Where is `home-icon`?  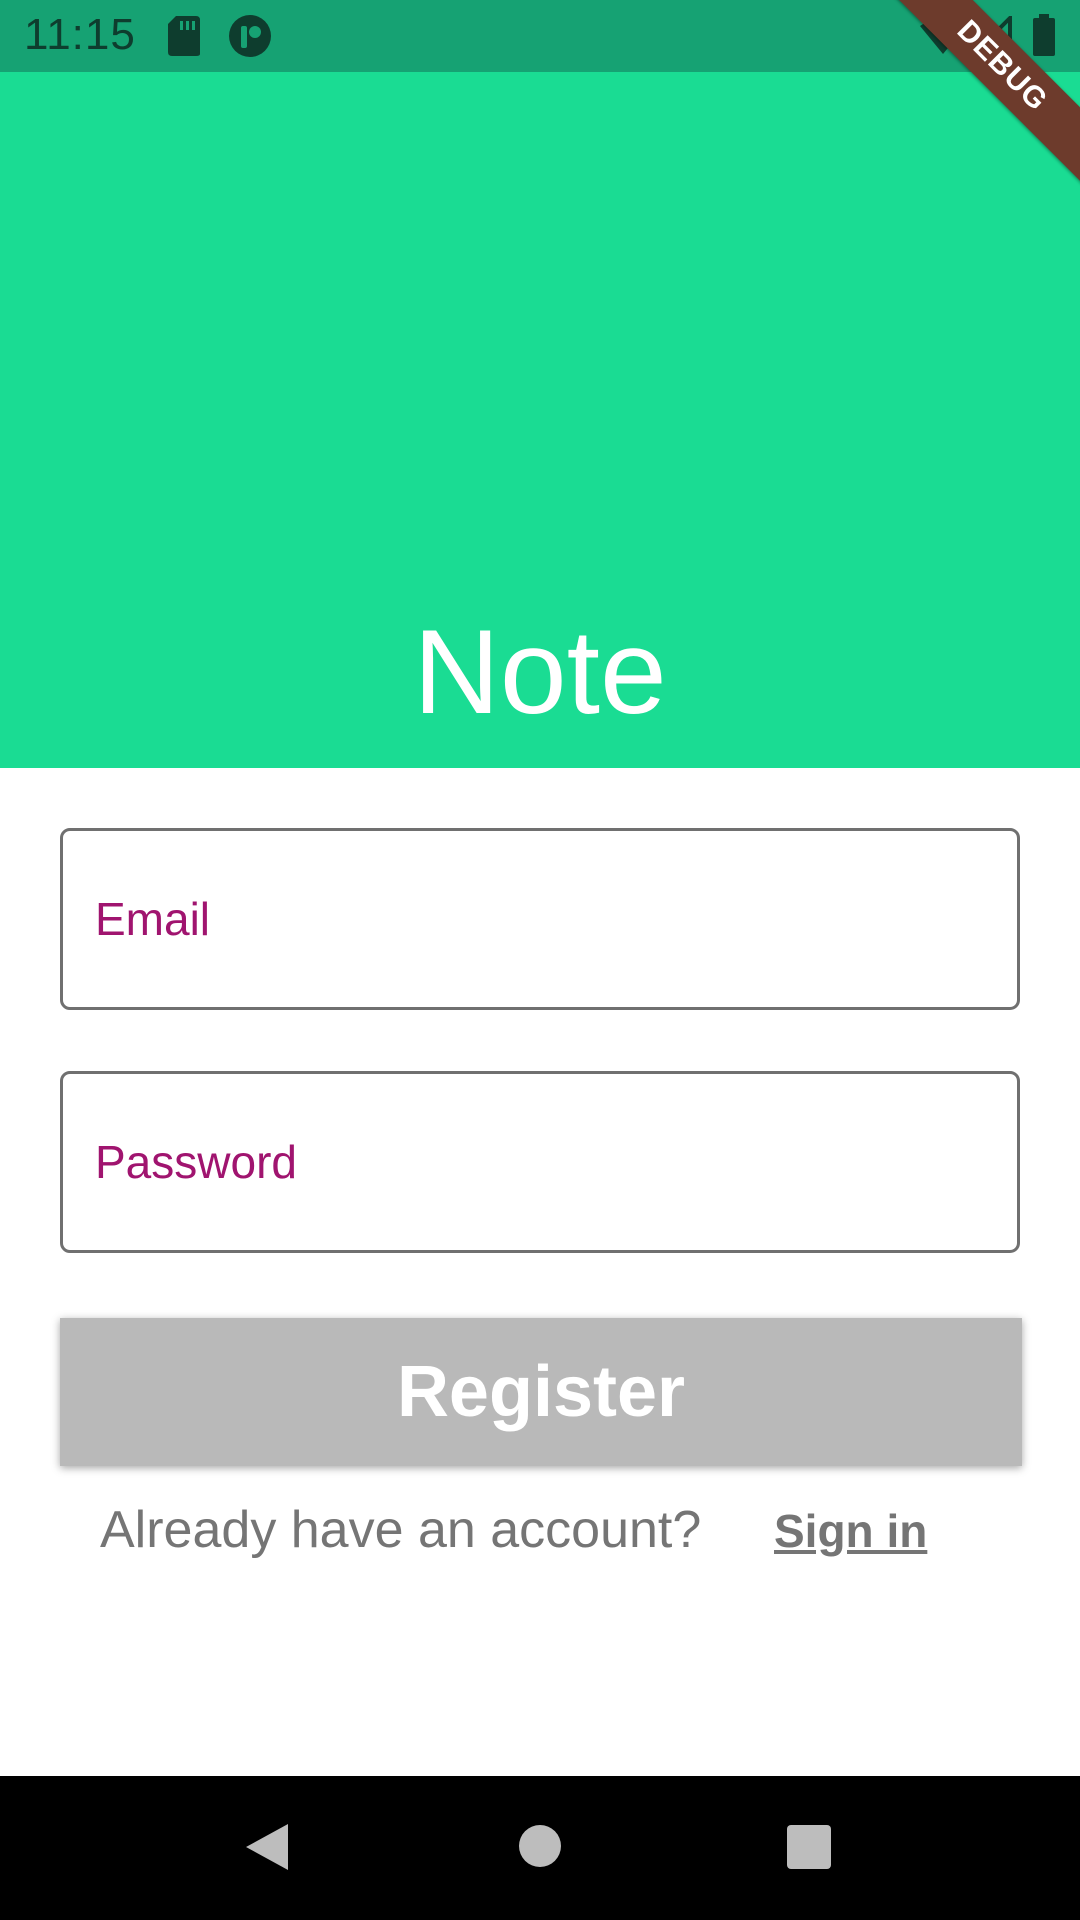
home-icon is located at coordinates (540, 1846).